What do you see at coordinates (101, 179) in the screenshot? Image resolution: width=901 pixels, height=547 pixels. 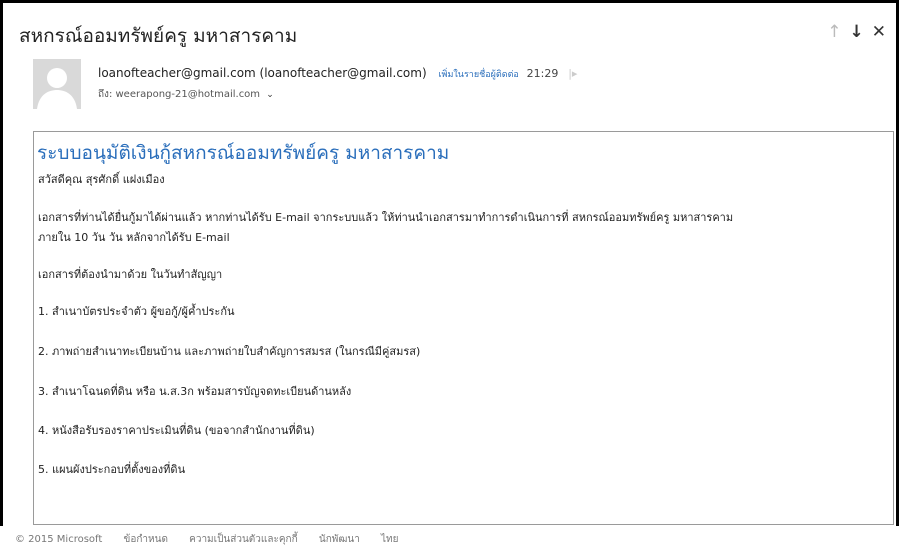 I see `greeting: สวัสดีคุณ สุรศักดิ์ แฝงเมือง` at bounding box center [101, 179].